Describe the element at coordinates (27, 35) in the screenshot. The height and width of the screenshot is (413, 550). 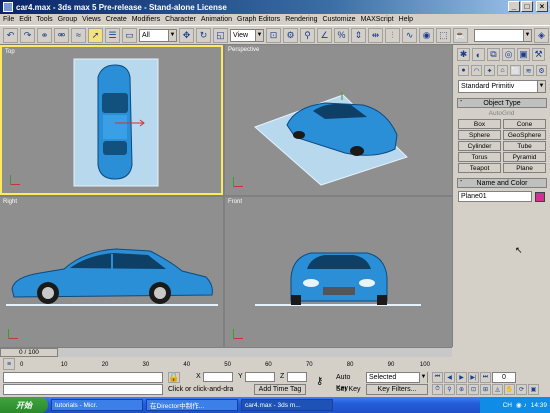
I see `redo-icon: ↷` at that location.